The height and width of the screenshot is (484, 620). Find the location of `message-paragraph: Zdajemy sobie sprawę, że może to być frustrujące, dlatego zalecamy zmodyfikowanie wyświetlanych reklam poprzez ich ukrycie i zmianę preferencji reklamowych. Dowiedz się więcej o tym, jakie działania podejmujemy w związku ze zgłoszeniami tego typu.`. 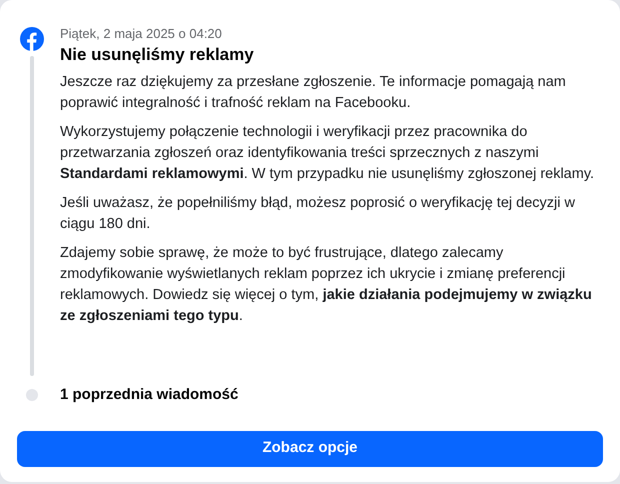

message-paragraph: Zdajemy sobie sprawę, że może to być frustrujące, dlatego zalecamy zmodyfikowanie wyświetlanych reklam poprzez ich ukrycie i zmianę preferencji reklamowych. Dowiedz się więcej o tym, jakie działania podejmujemy w związku ze zgłoszeniami tego typu. is located at coordinates (326, 285).